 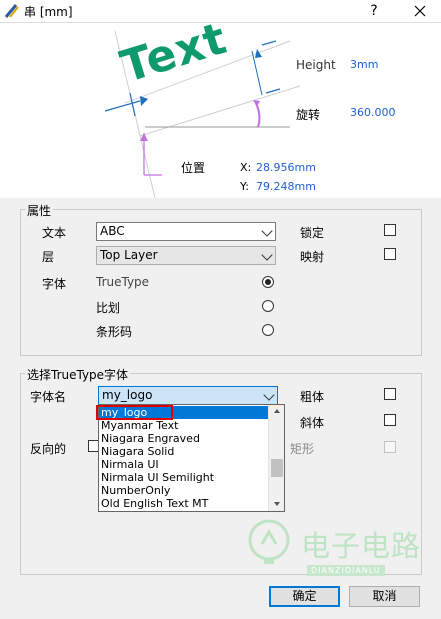 I want to click on text-combobox: ABC, so click(x=186, y=231).